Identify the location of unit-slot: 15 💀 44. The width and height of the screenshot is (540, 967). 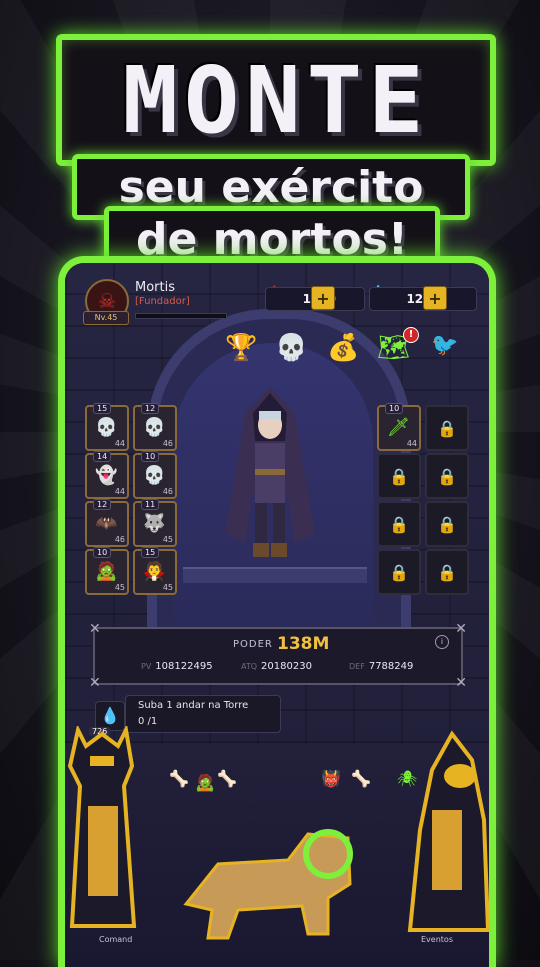
(107, 427).